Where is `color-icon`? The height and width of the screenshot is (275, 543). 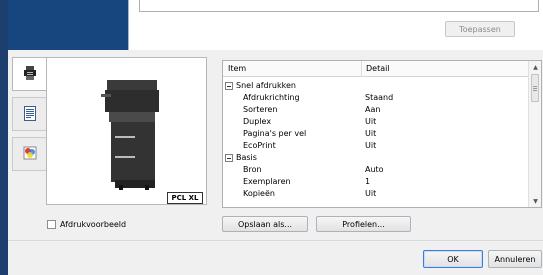 color-icon is located at coordinates (30, 154).